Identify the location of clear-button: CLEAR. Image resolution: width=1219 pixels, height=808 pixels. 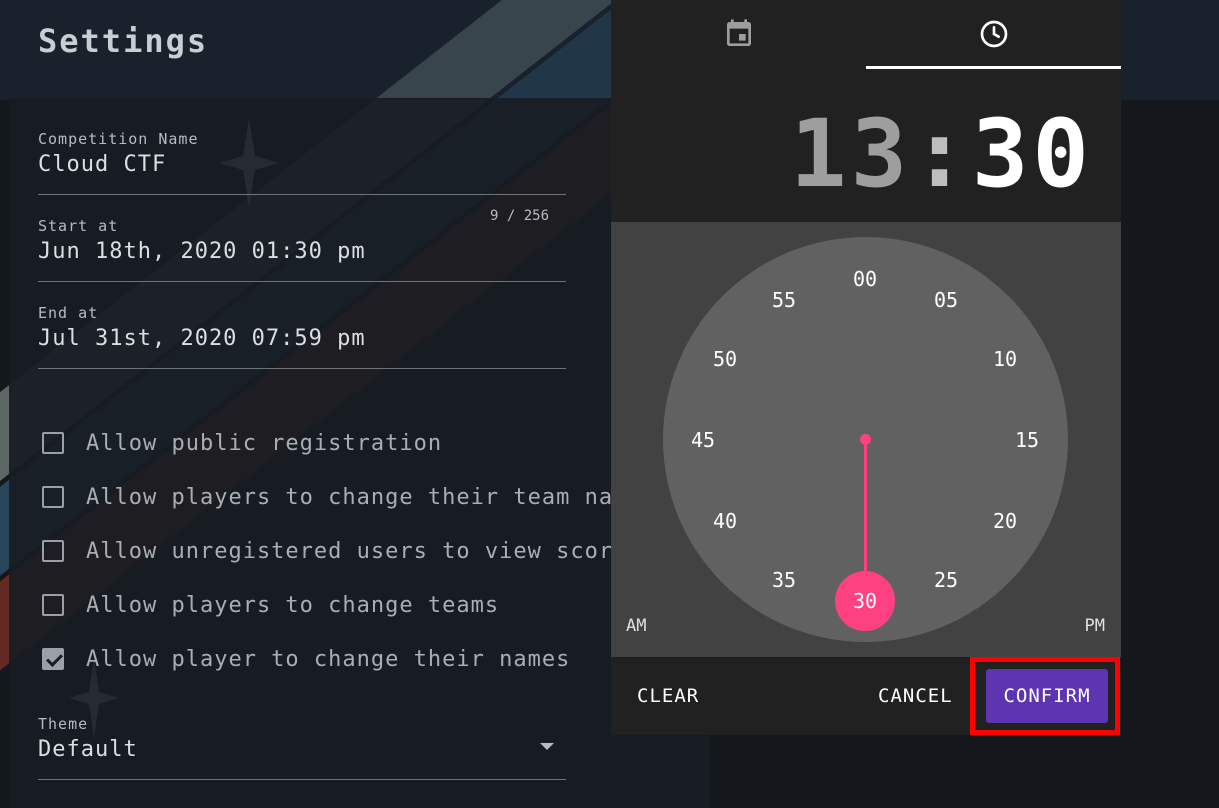
(668, 696).